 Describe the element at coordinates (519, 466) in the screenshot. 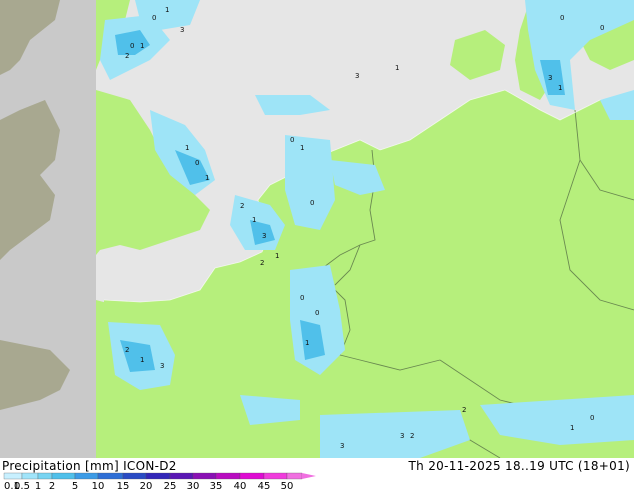

I see `valid-time: Th 20-11-2025 18..19 UTC (18+01)` at that location.